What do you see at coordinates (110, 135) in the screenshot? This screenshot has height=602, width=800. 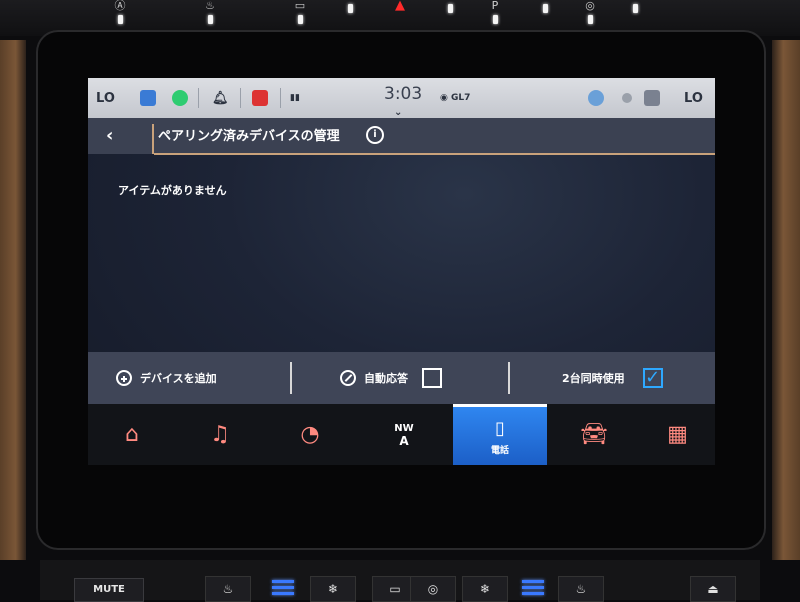 I see `chevron-left-icon: ‹` at bounding box center [110, 135].